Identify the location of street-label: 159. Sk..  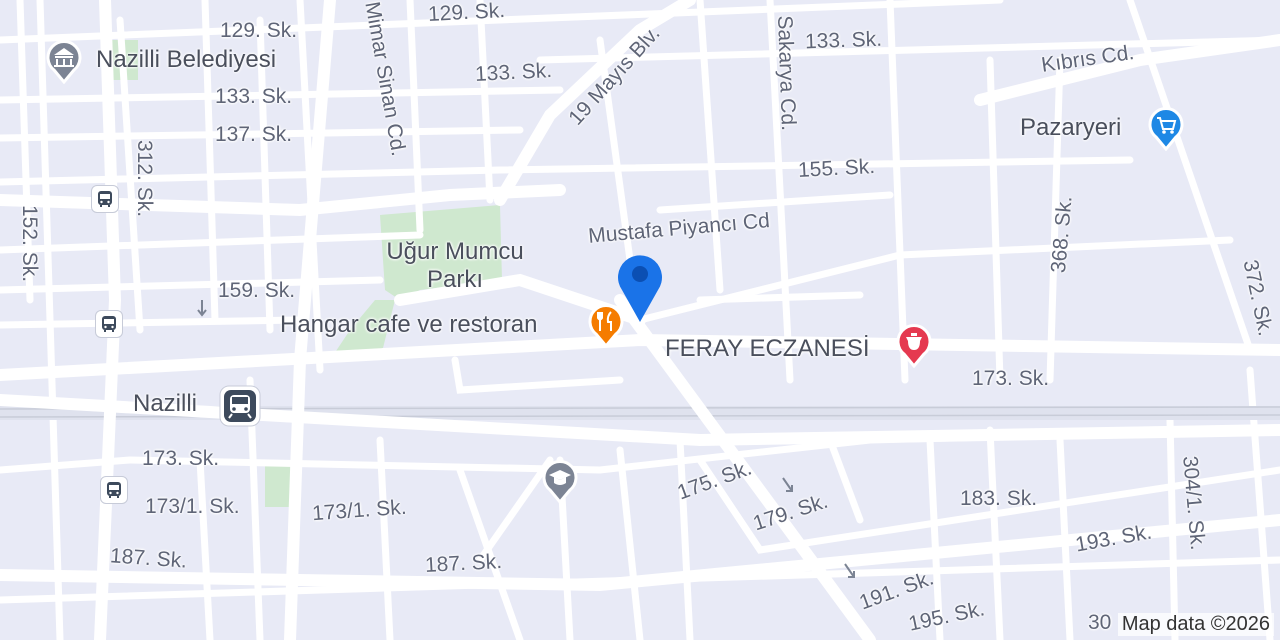
(257, 290).